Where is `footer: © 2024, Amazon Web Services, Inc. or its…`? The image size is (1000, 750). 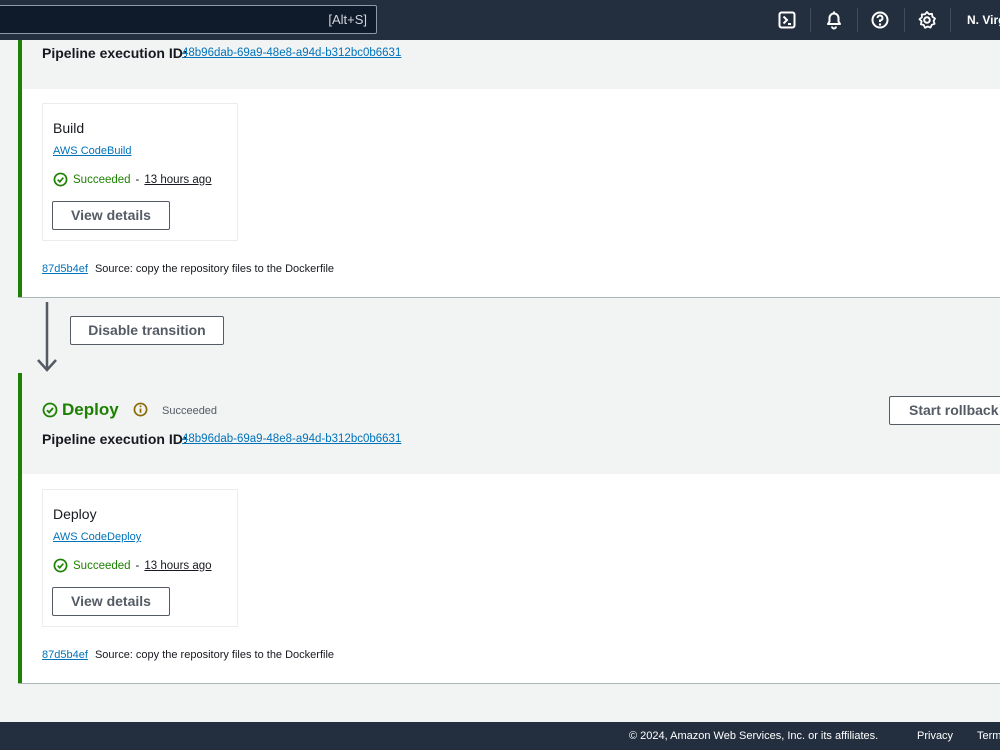 footer: © 2024, Amazon Web Services, Inc. or its… is located at coordinates (500, 736).